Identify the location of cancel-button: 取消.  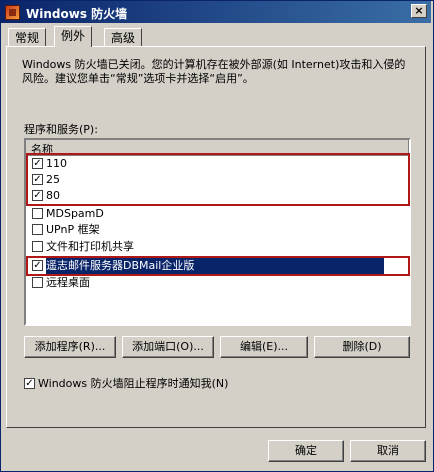
(388, 451).